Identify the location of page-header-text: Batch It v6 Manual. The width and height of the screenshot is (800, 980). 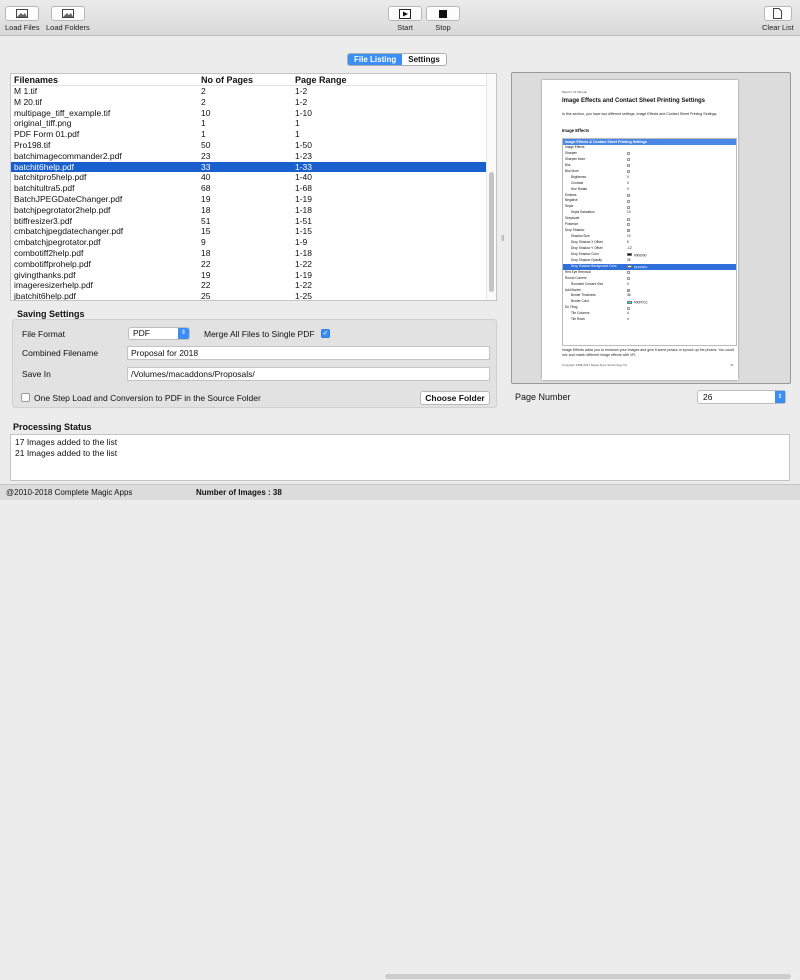
(574, 92).